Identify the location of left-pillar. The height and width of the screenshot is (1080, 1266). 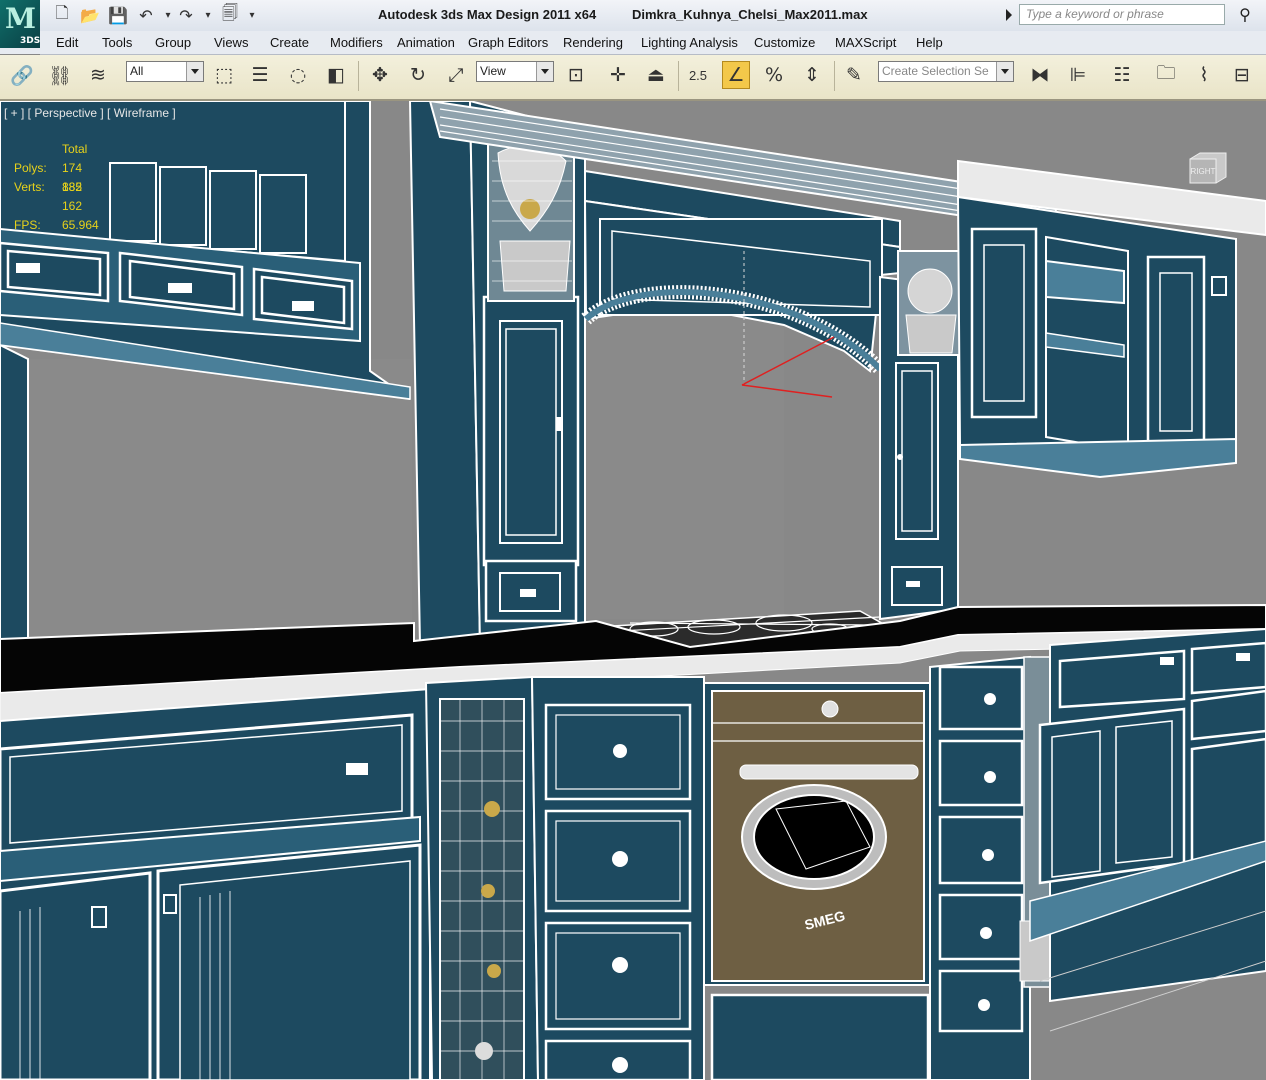
(497, 374).